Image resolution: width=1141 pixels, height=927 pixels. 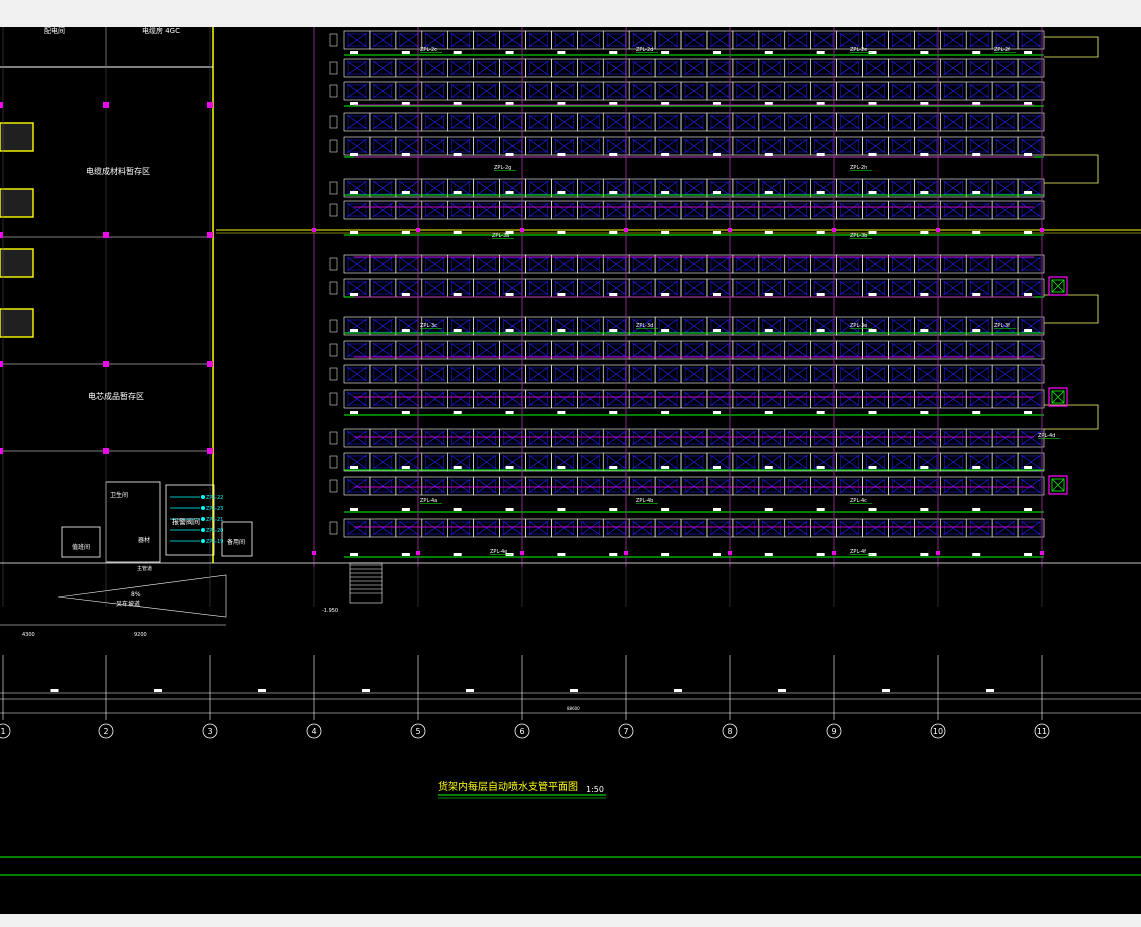 I want to click on ramp-label: 叉车坡道, so click(x=128, y=604).